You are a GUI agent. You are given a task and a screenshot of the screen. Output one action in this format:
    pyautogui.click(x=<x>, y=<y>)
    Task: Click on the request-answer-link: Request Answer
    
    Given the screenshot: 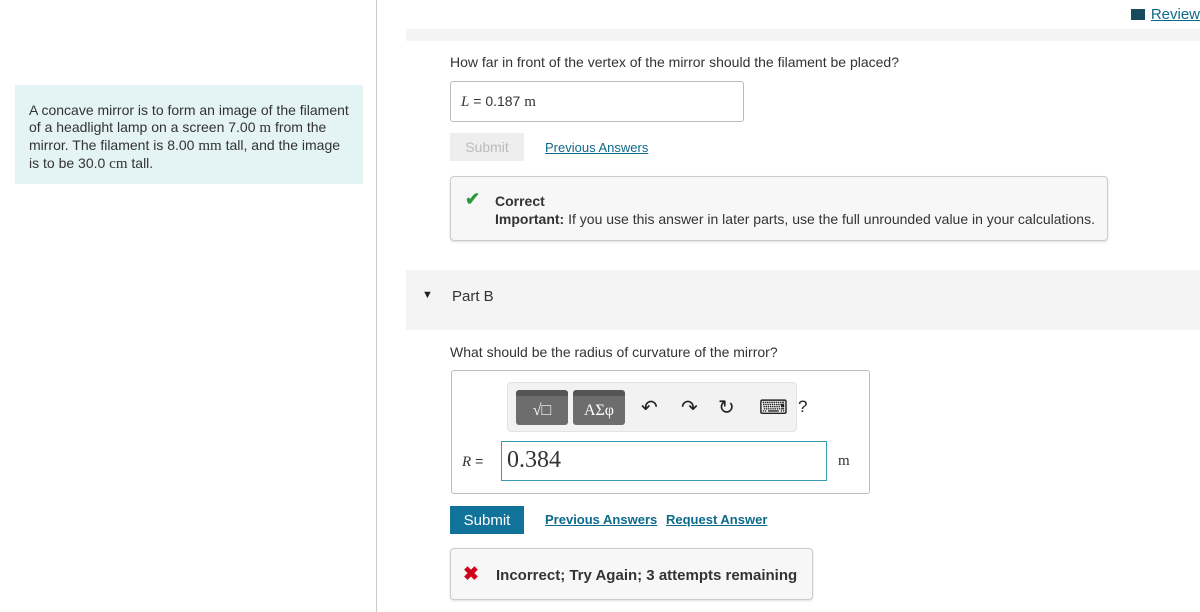 What is the action you would take?
    pyautogui.click(x=716, y=519)
    